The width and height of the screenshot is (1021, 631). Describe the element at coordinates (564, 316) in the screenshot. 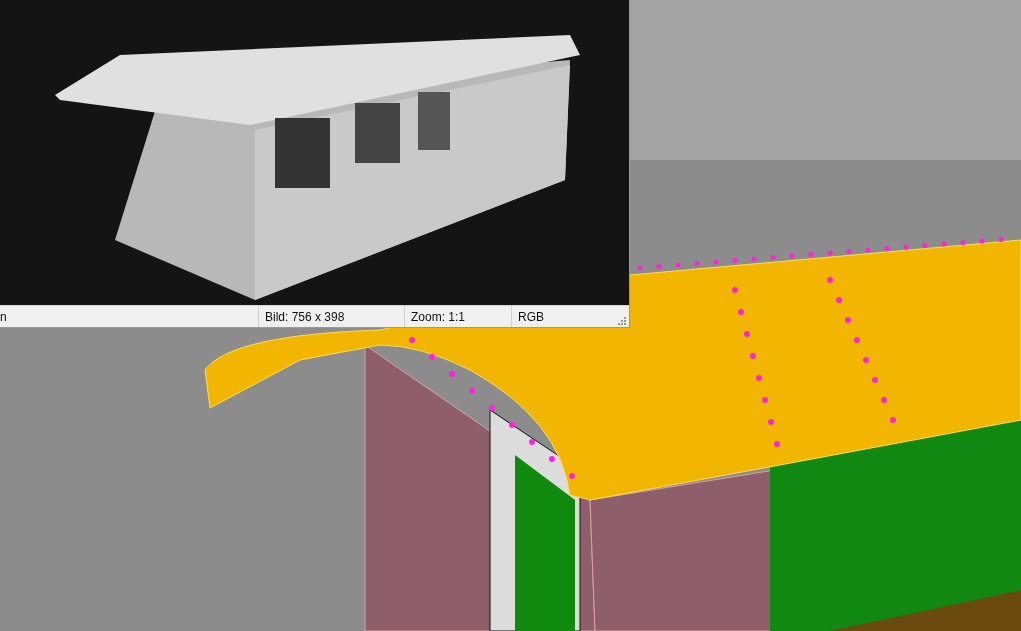

I see `status-text: RGB` at that location.